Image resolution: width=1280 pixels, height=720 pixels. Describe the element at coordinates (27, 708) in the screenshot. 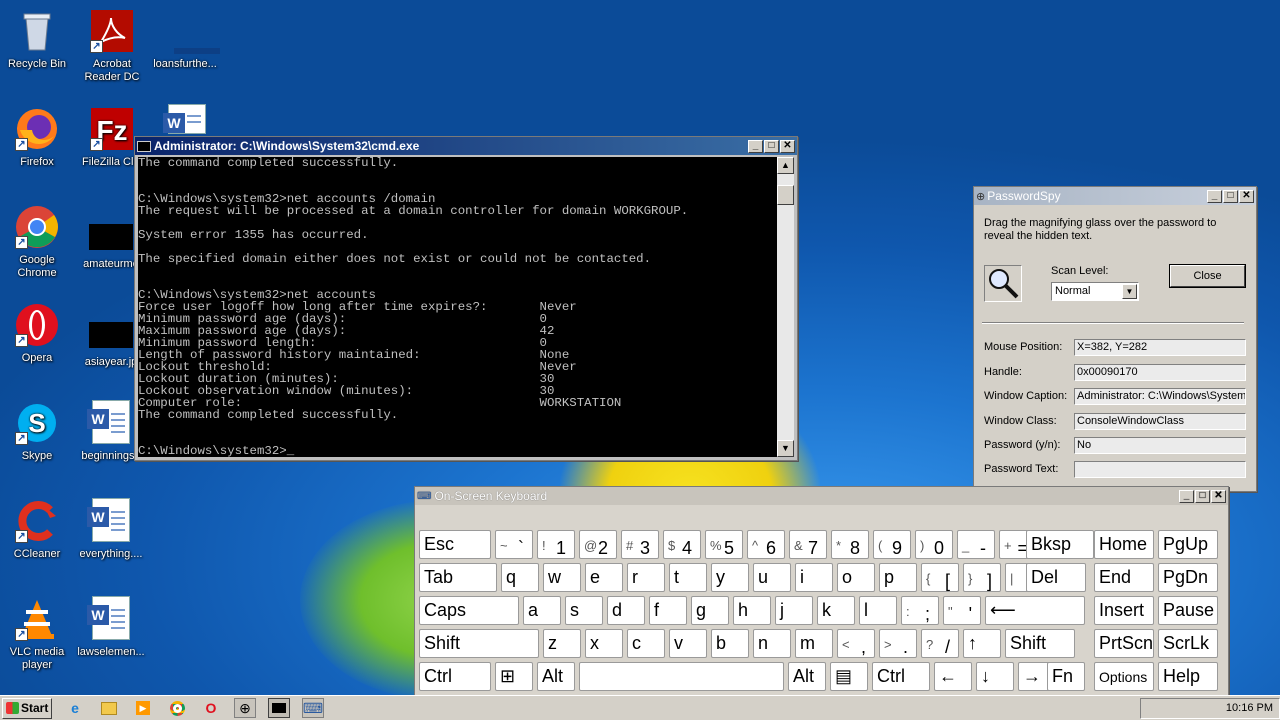

I see `start-button: Start` at that location.